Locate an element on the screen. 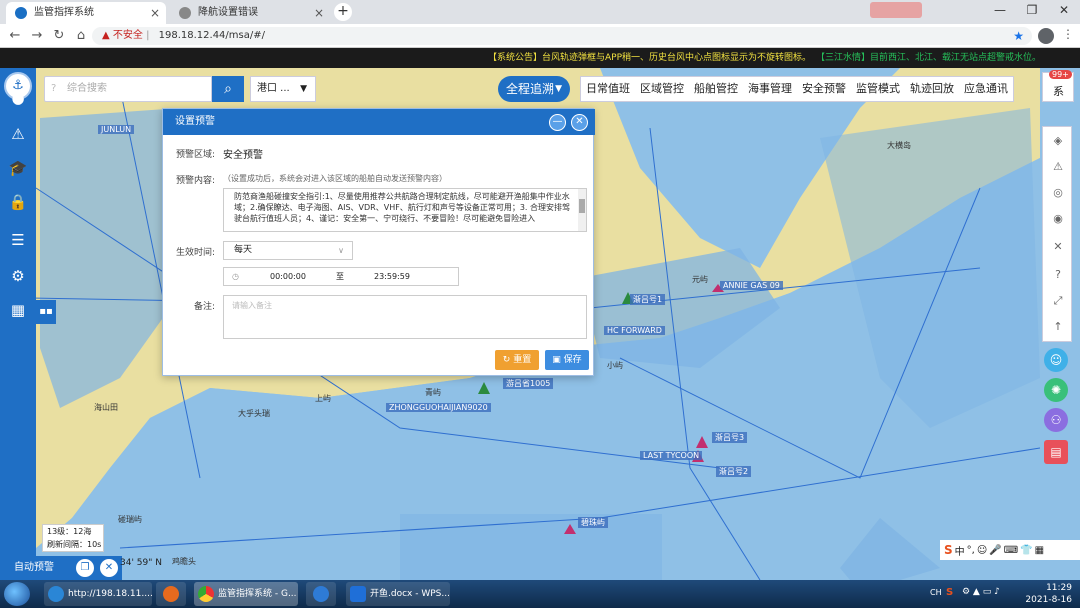 This screenshot has height=608, width=1080. new-tab-button: + is located at coordinates (343, 12).